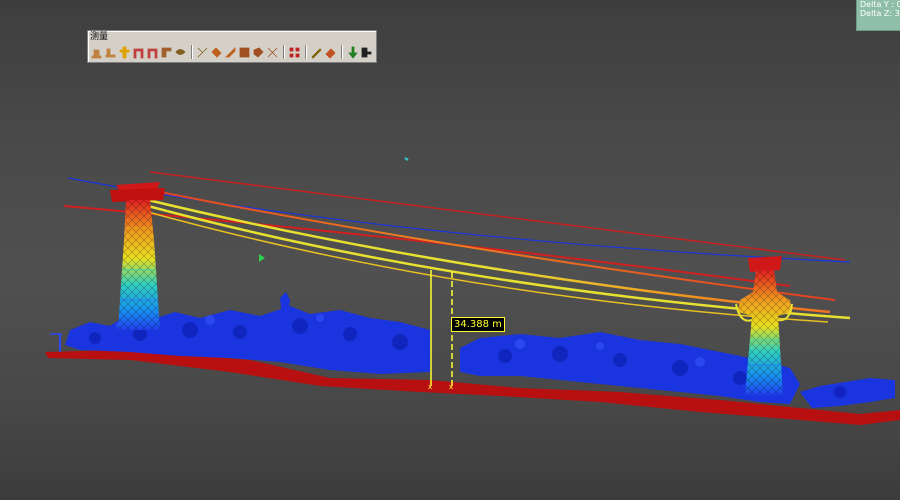 This screenshot has width=900, height=500. I want to click on pencil-icon, so click(316, 53).